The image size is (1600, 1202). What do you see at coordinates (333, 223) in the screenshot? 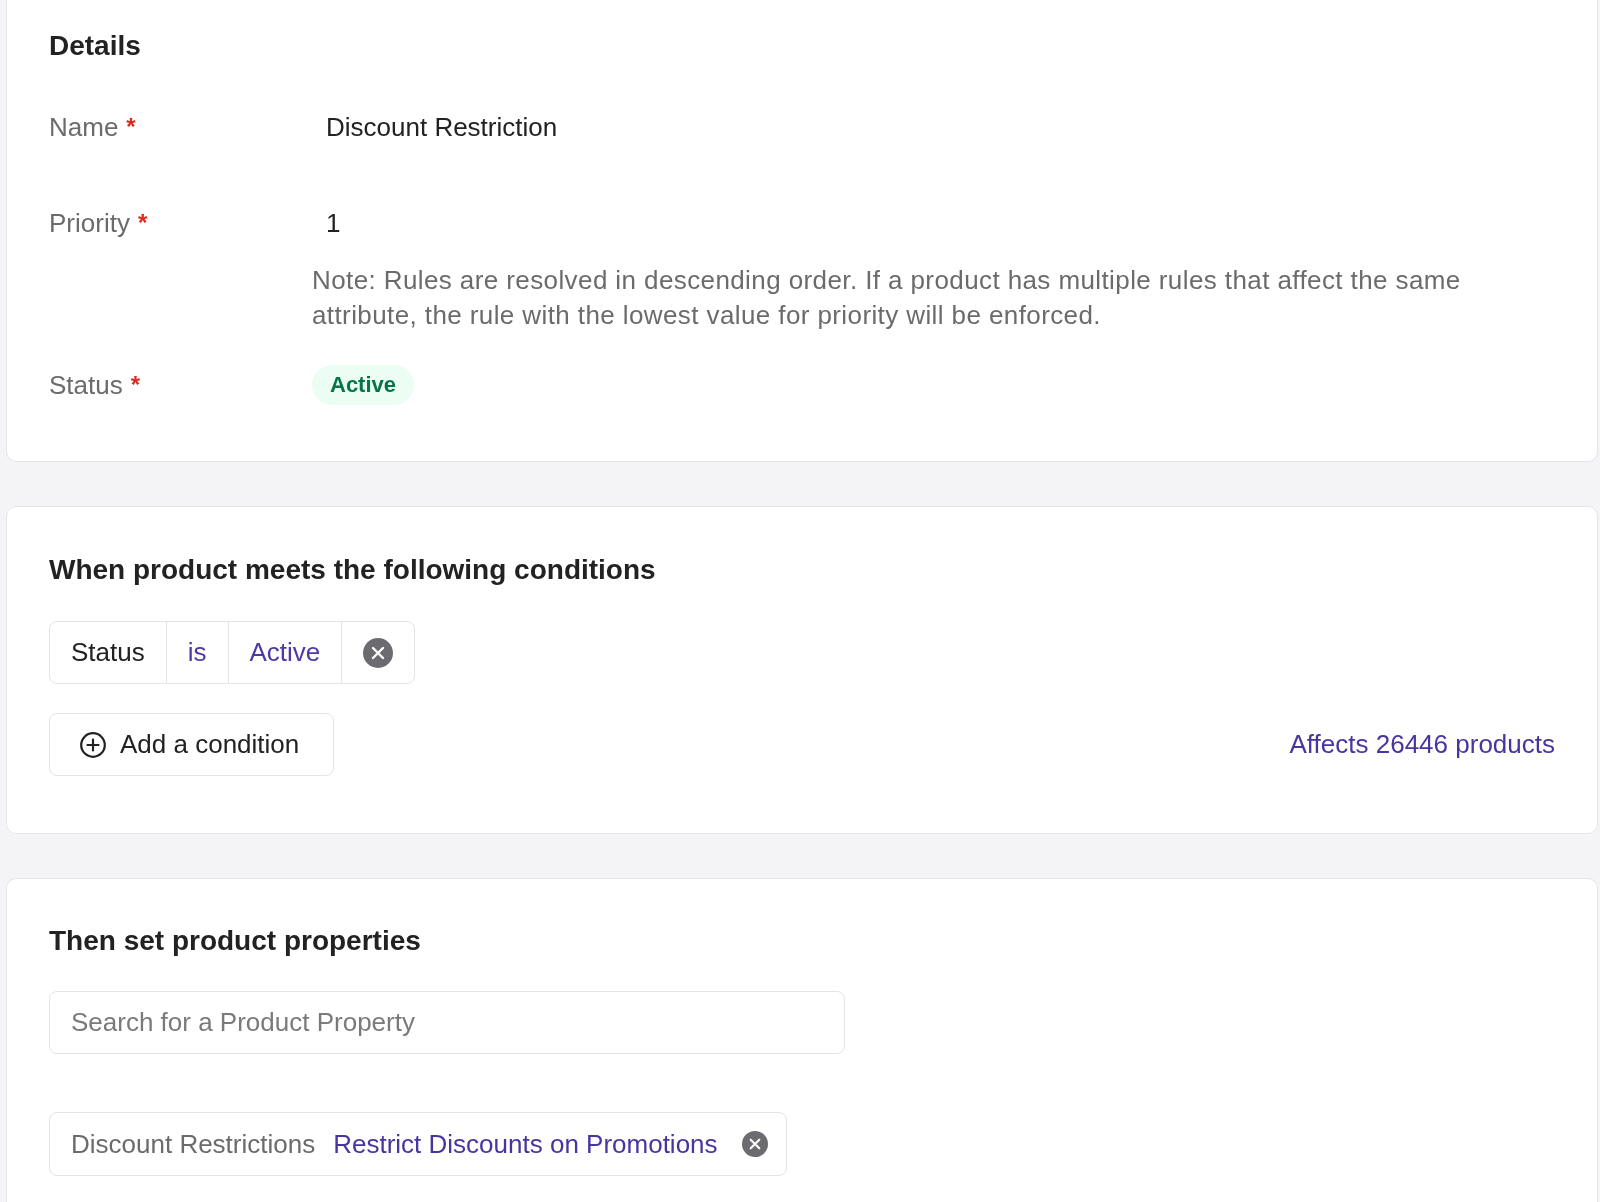
I see `field-value: 1` at bounding box center [333, 223].